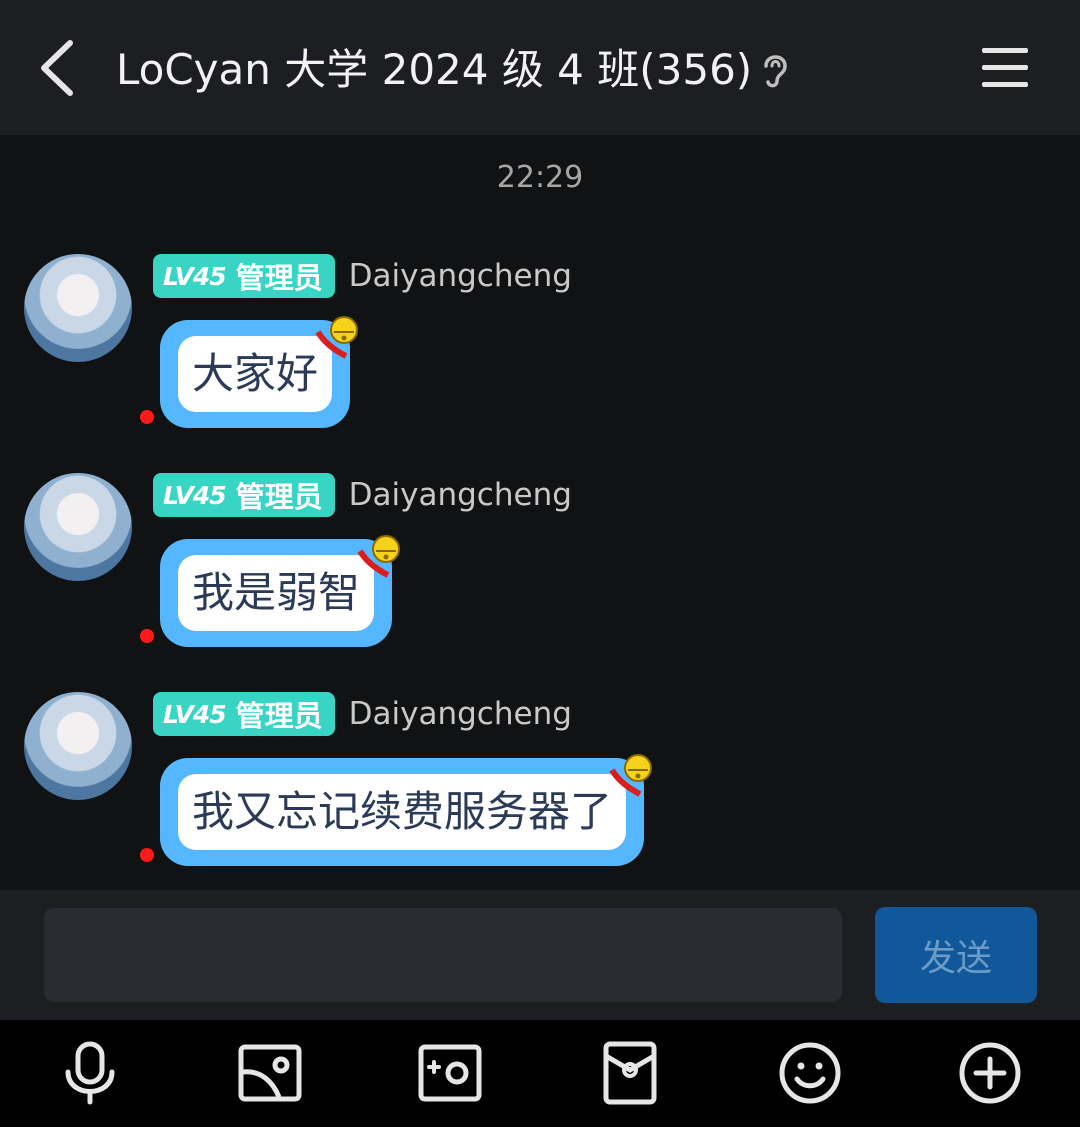 The width and height of the screenshot is (1080, 1127). Describe the element at coordinates (540, 1073) in the screenshot. I see `bottom-toolbar` at that location.